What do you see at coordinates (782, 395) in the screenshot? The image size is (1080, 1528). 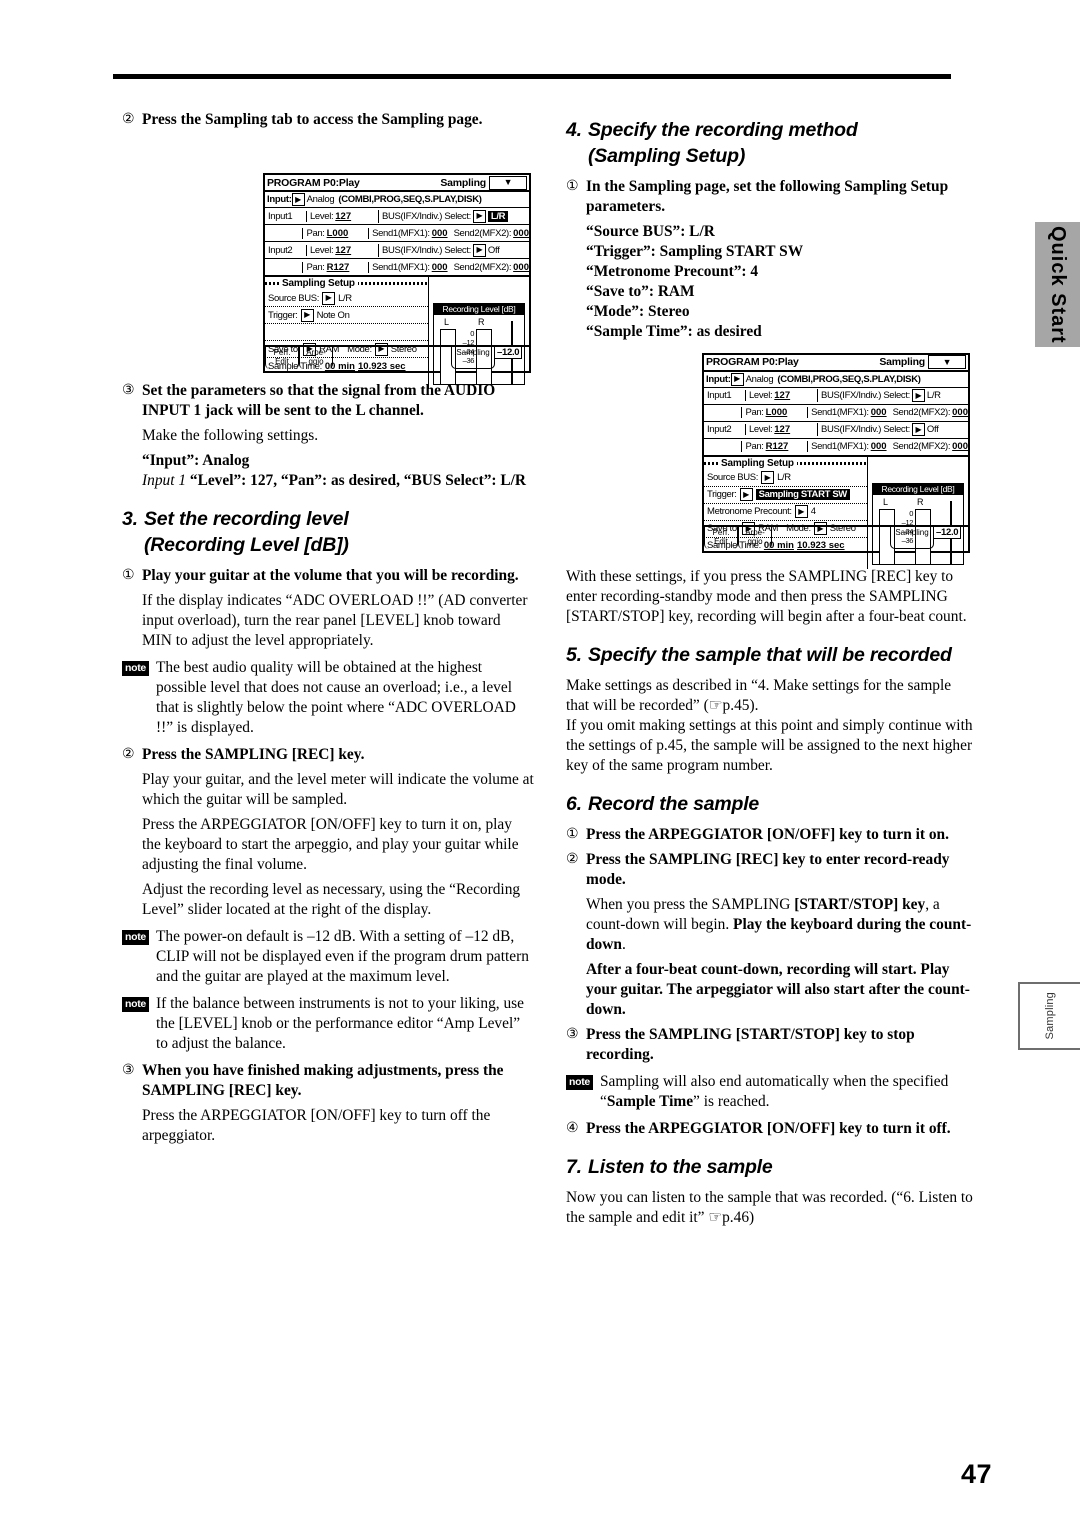 I see `lcd2-input1-level-value: 127` at bounding box center [782, 395].